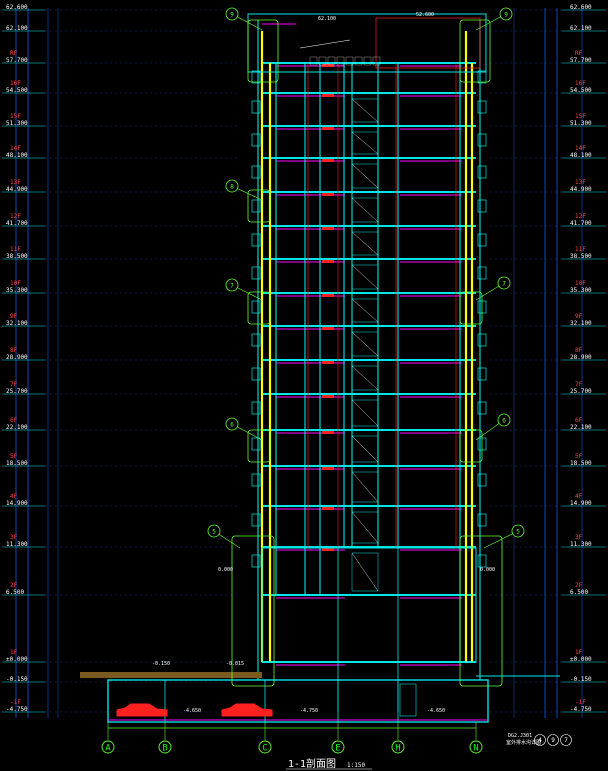 The width and height of the screenshot is (608, 771). Describe the element at coordinates (579, 537) in the screenshot. I see `level-floor-right: 3F` at that location.